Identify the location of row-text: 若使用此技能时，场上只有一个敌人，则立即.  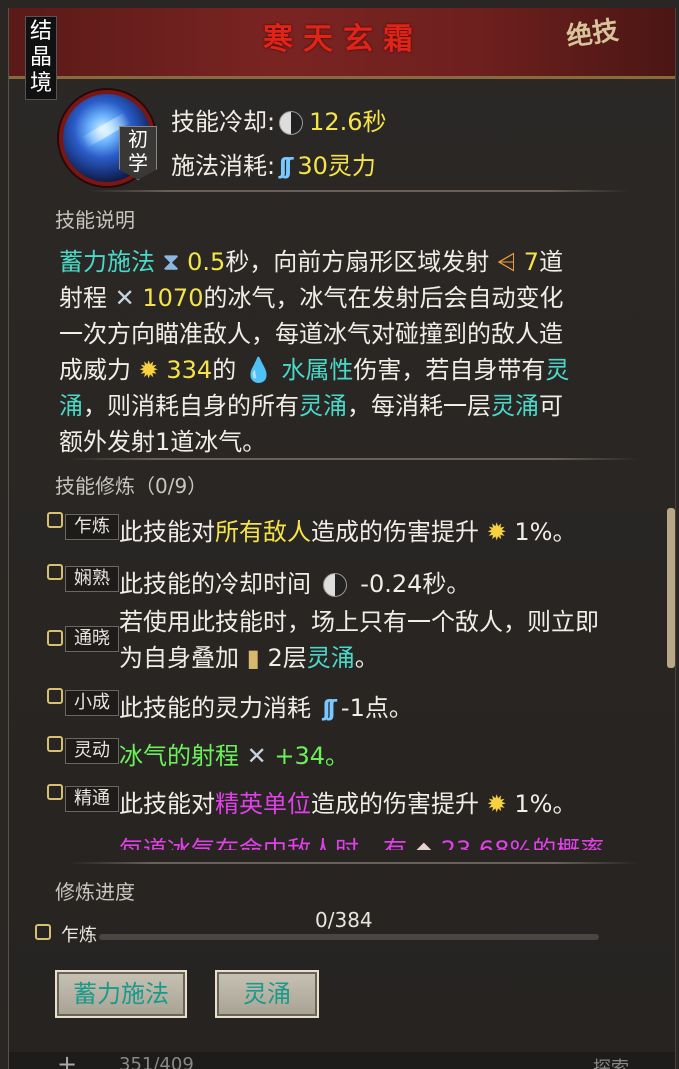
(359, 622).